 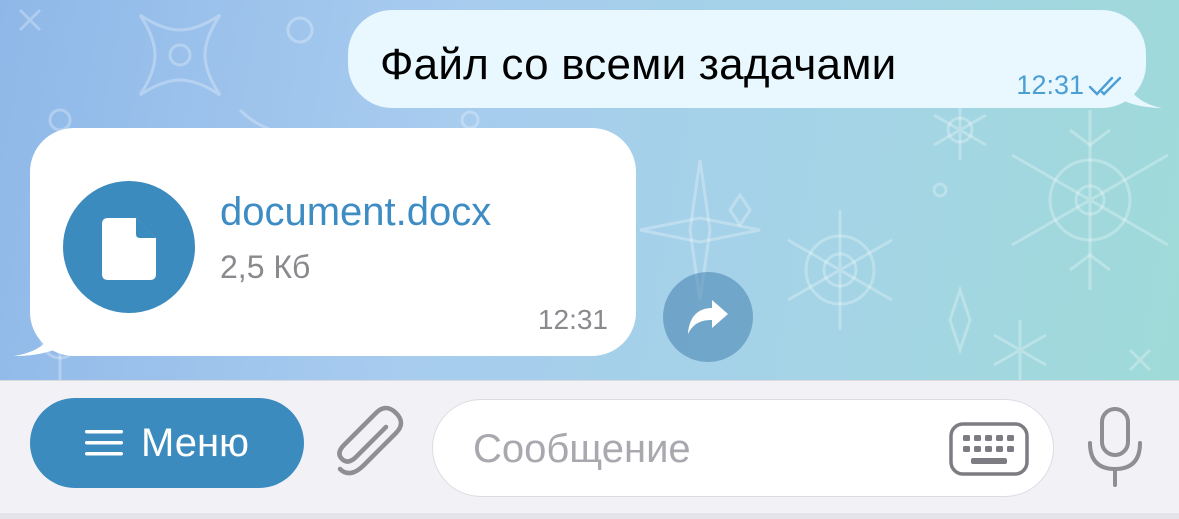 I want to click on file-size: 2,5 Кб, so click(x=265, y=267).